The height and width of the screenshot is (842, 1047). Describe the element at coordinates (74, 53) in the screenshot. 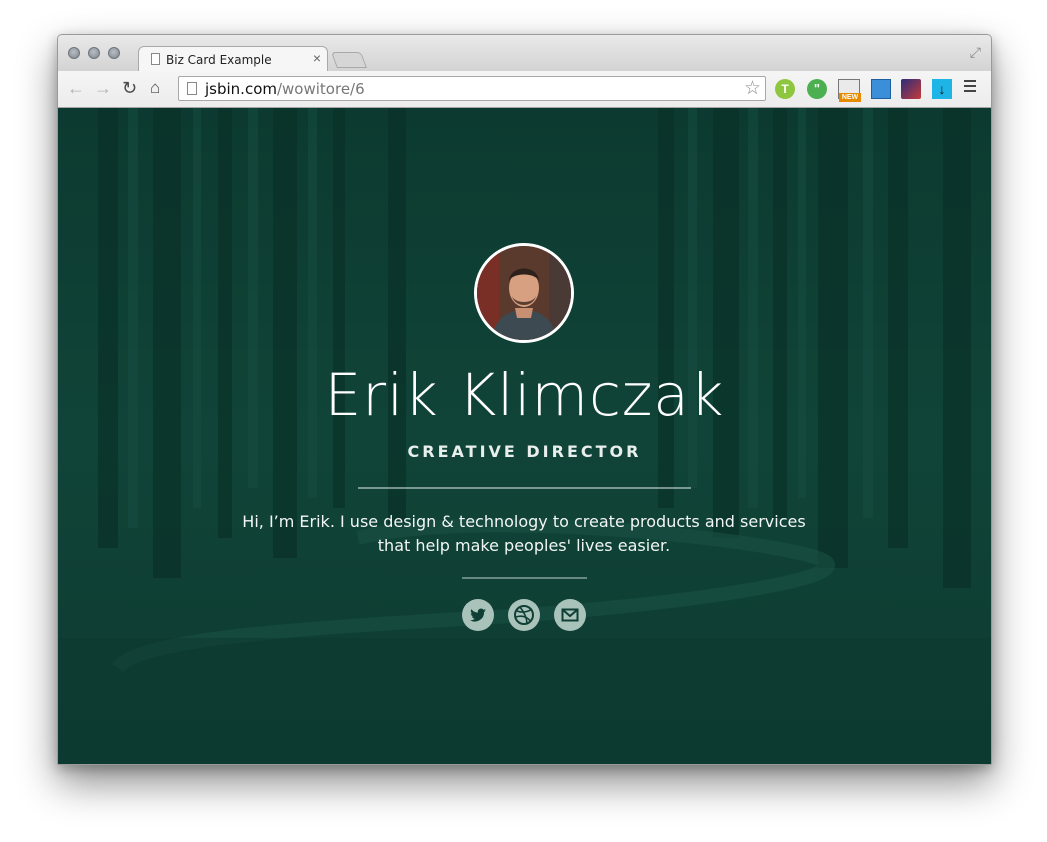

I see `close-window-button` at that location.